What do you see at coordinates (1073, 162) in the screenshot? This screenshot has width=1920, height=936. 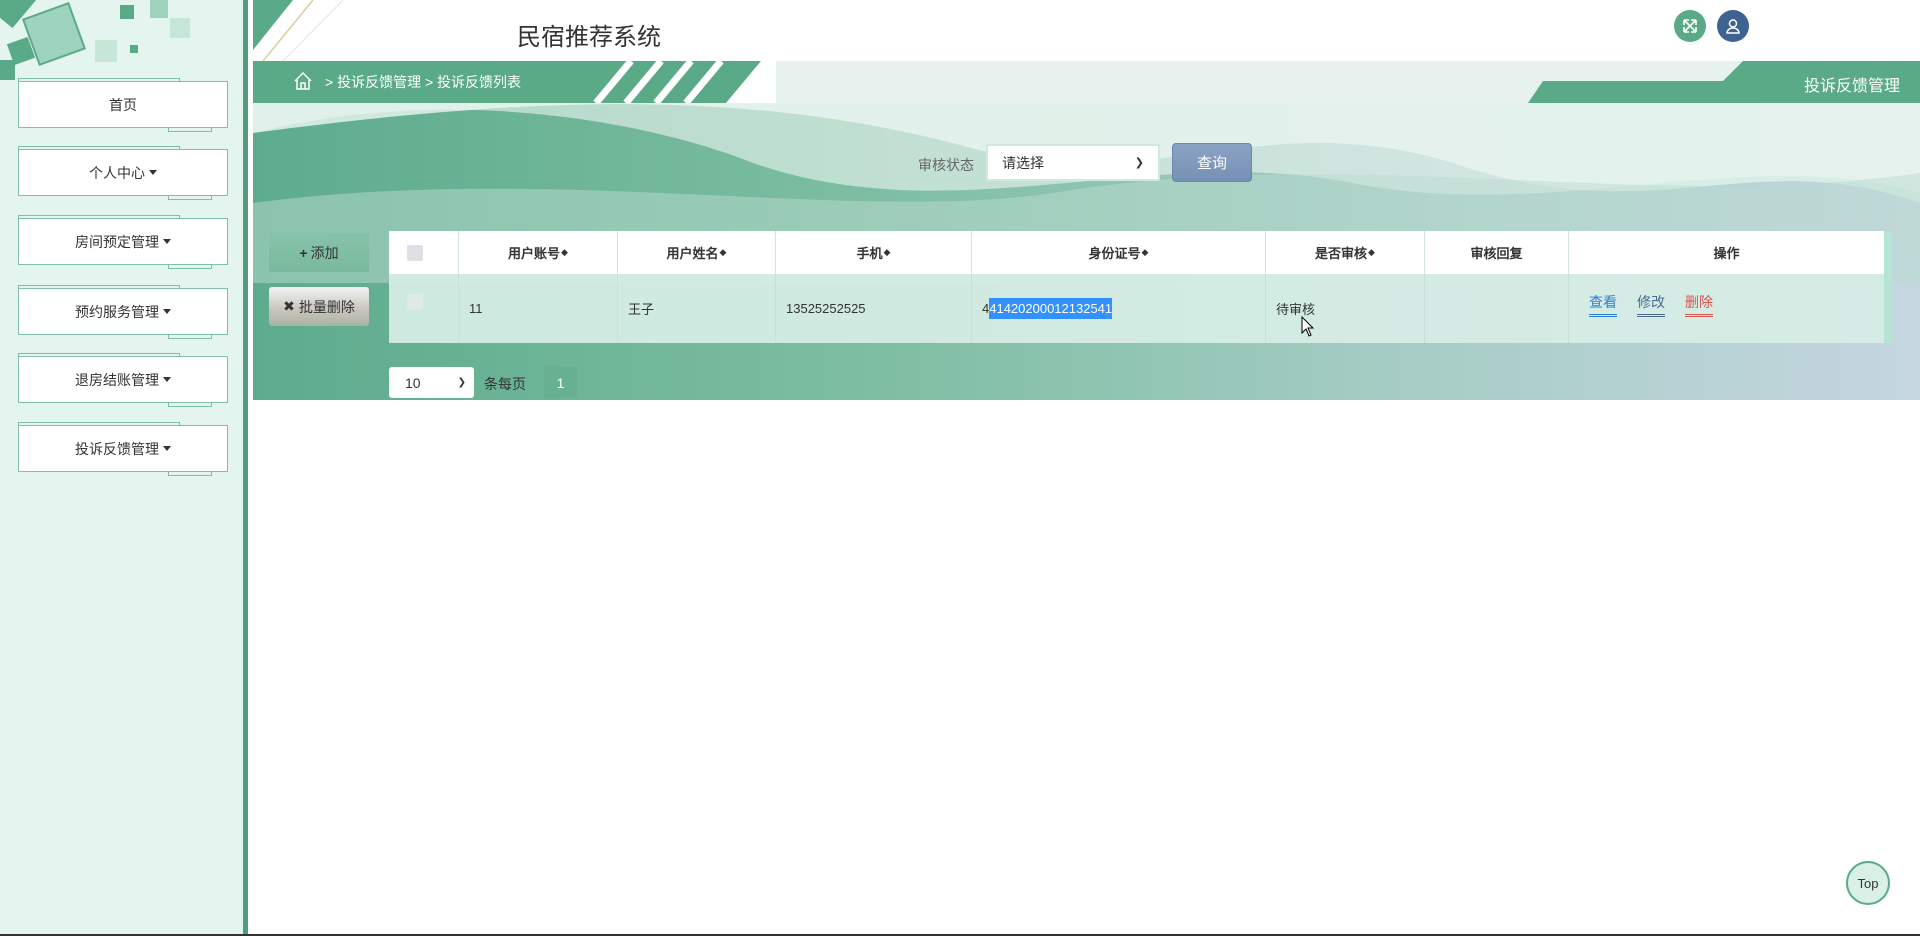 I see `review-status-select: 请选择 ❯` at bounding box center [1073, 162].